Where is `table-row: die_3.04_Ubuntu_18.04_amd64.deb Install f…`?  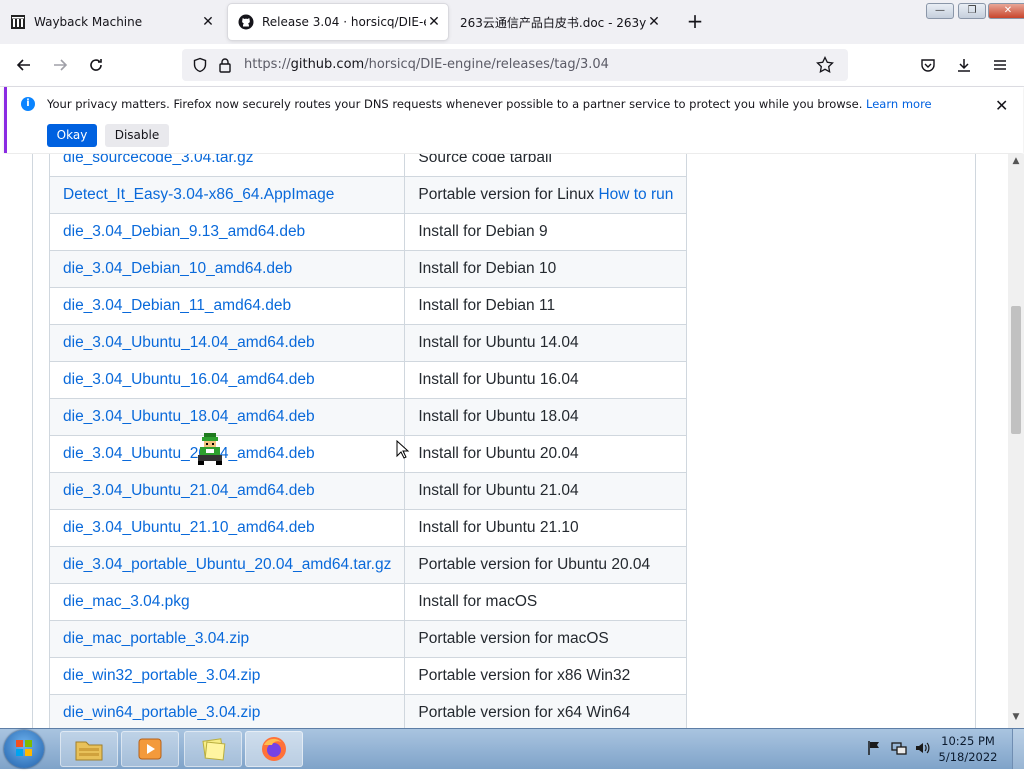
table-row: die_3.04_Ubuntu_18.04_amd64.deb Install f… is located at coordinates (368, 417).